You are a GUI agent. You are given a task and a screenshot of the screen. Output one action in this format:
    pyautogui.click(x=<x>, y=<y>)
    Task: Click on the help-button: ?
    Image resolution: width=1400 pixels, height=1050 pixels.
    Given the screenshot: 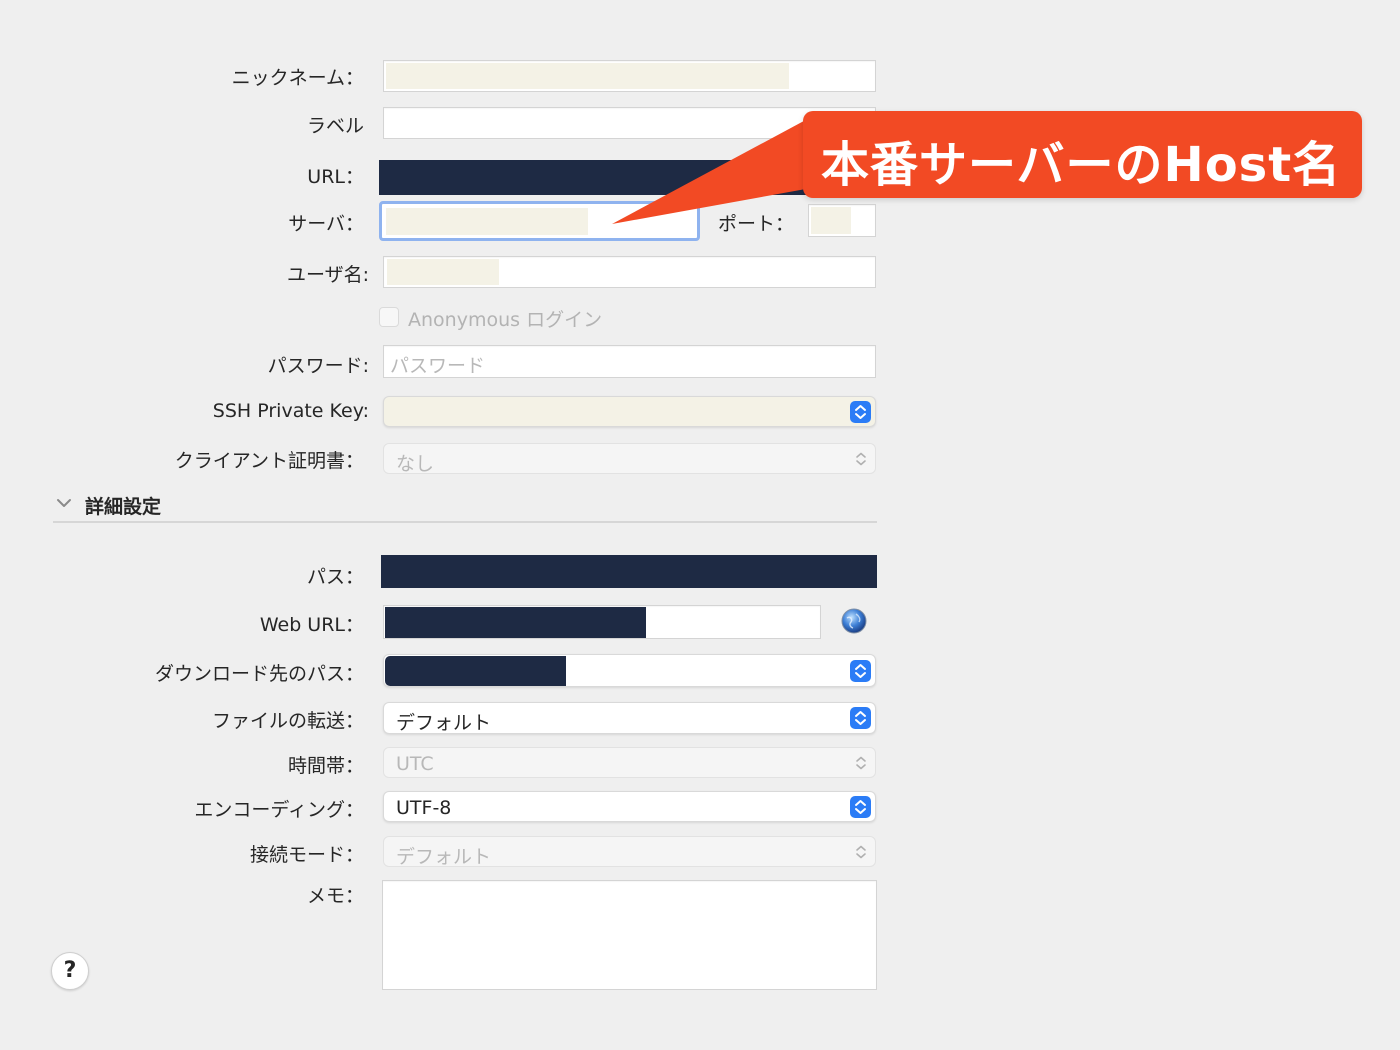 What is the action you would take?
    pyautogui.click(x=70, y=971)
    